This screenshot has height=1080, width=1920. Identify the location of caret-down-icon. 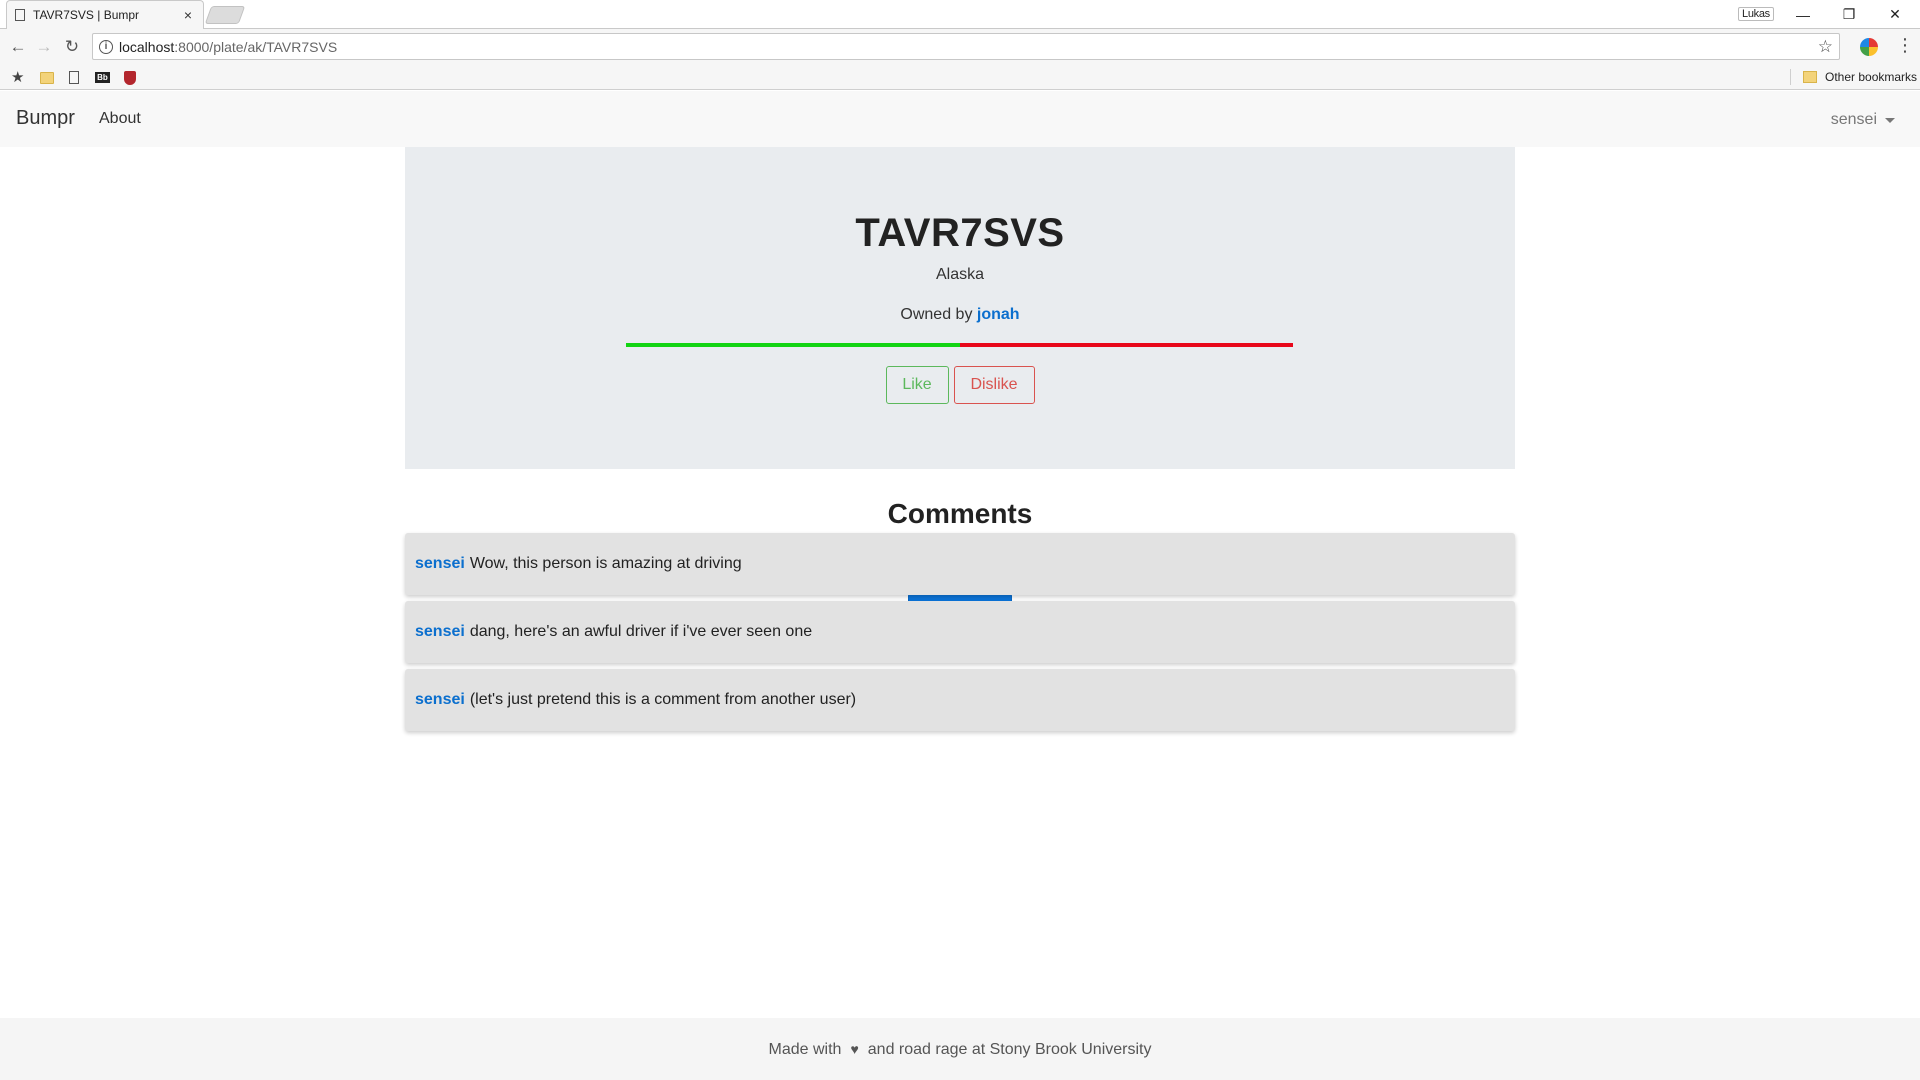
(1890, 120).